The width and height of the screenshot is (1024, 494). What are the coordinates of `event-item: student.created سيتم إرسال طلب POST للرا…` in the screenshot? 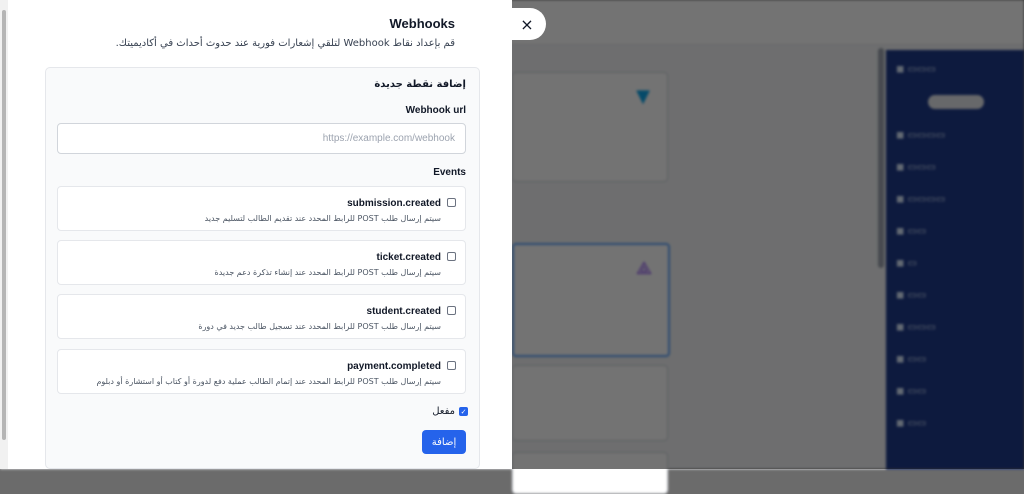 It's located at (261, 316).